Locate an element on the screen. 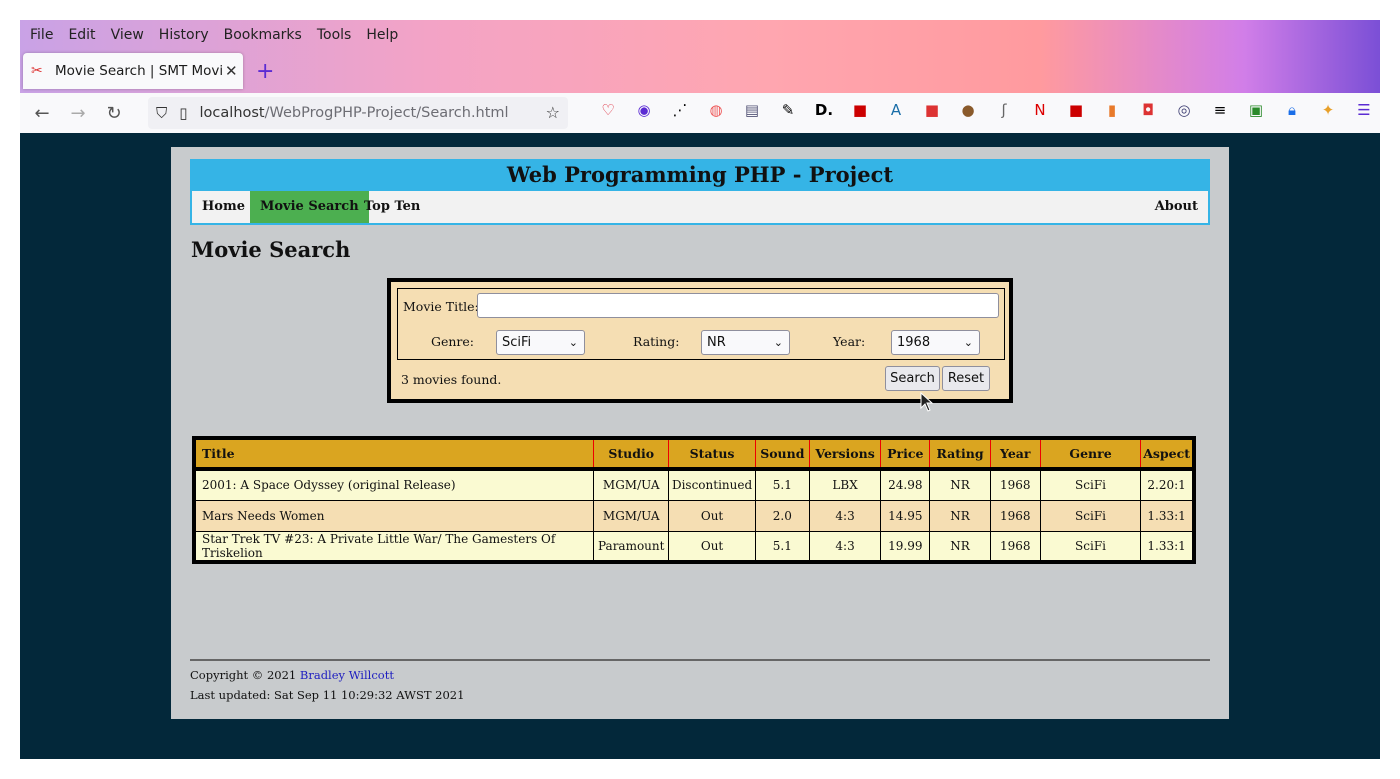 This screenshot has height=779, width=1400. column-header: Genre is located at coordinates (1090, 454).